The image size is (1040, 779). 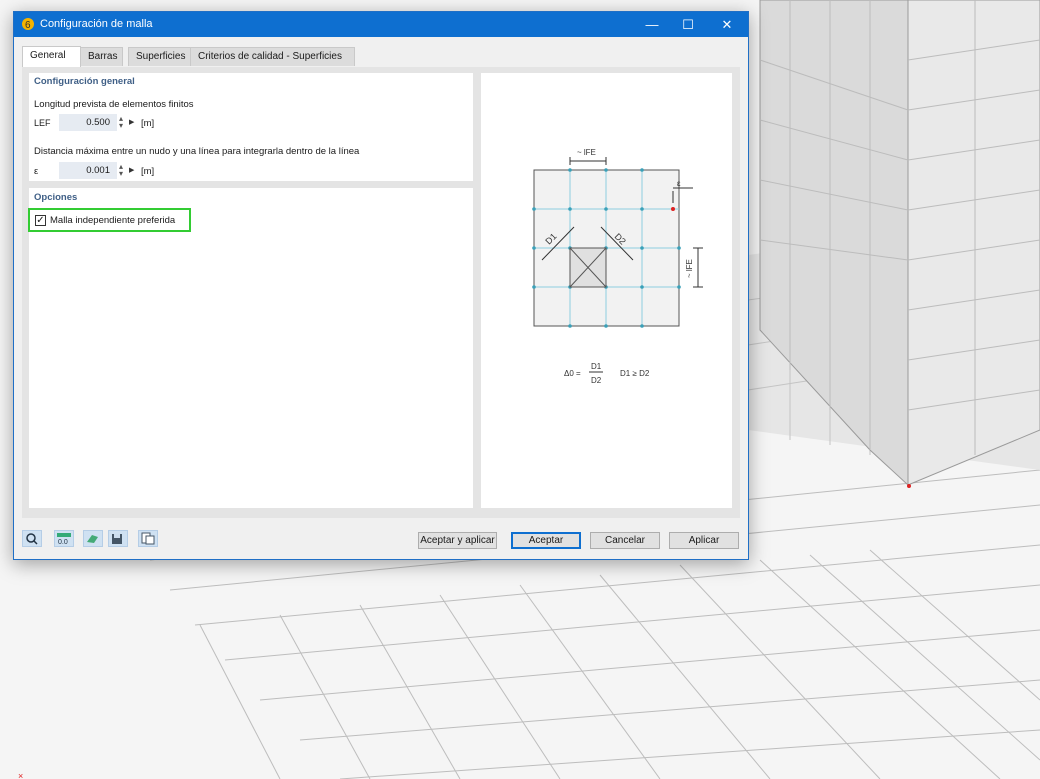 What do you see at coordinates (36, 171) in the screenshot?
I see `max-distance-symbol: ε` at bounding box center [36, 171].